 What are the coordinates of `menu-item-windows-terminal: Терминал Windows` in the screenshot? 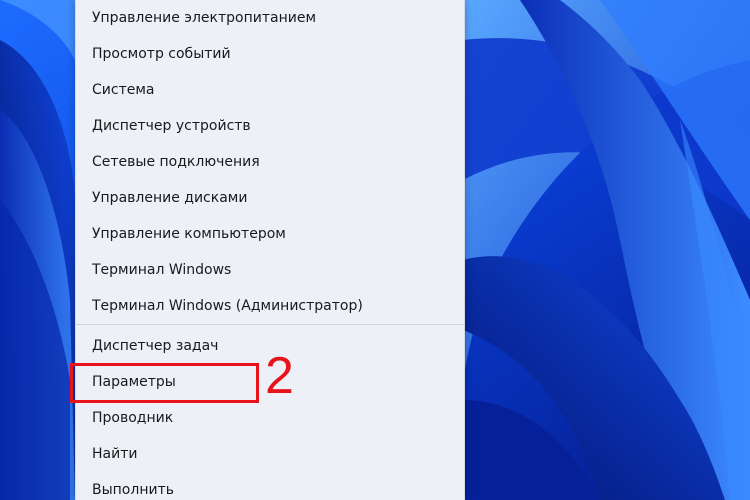 It's located at (161, 270).